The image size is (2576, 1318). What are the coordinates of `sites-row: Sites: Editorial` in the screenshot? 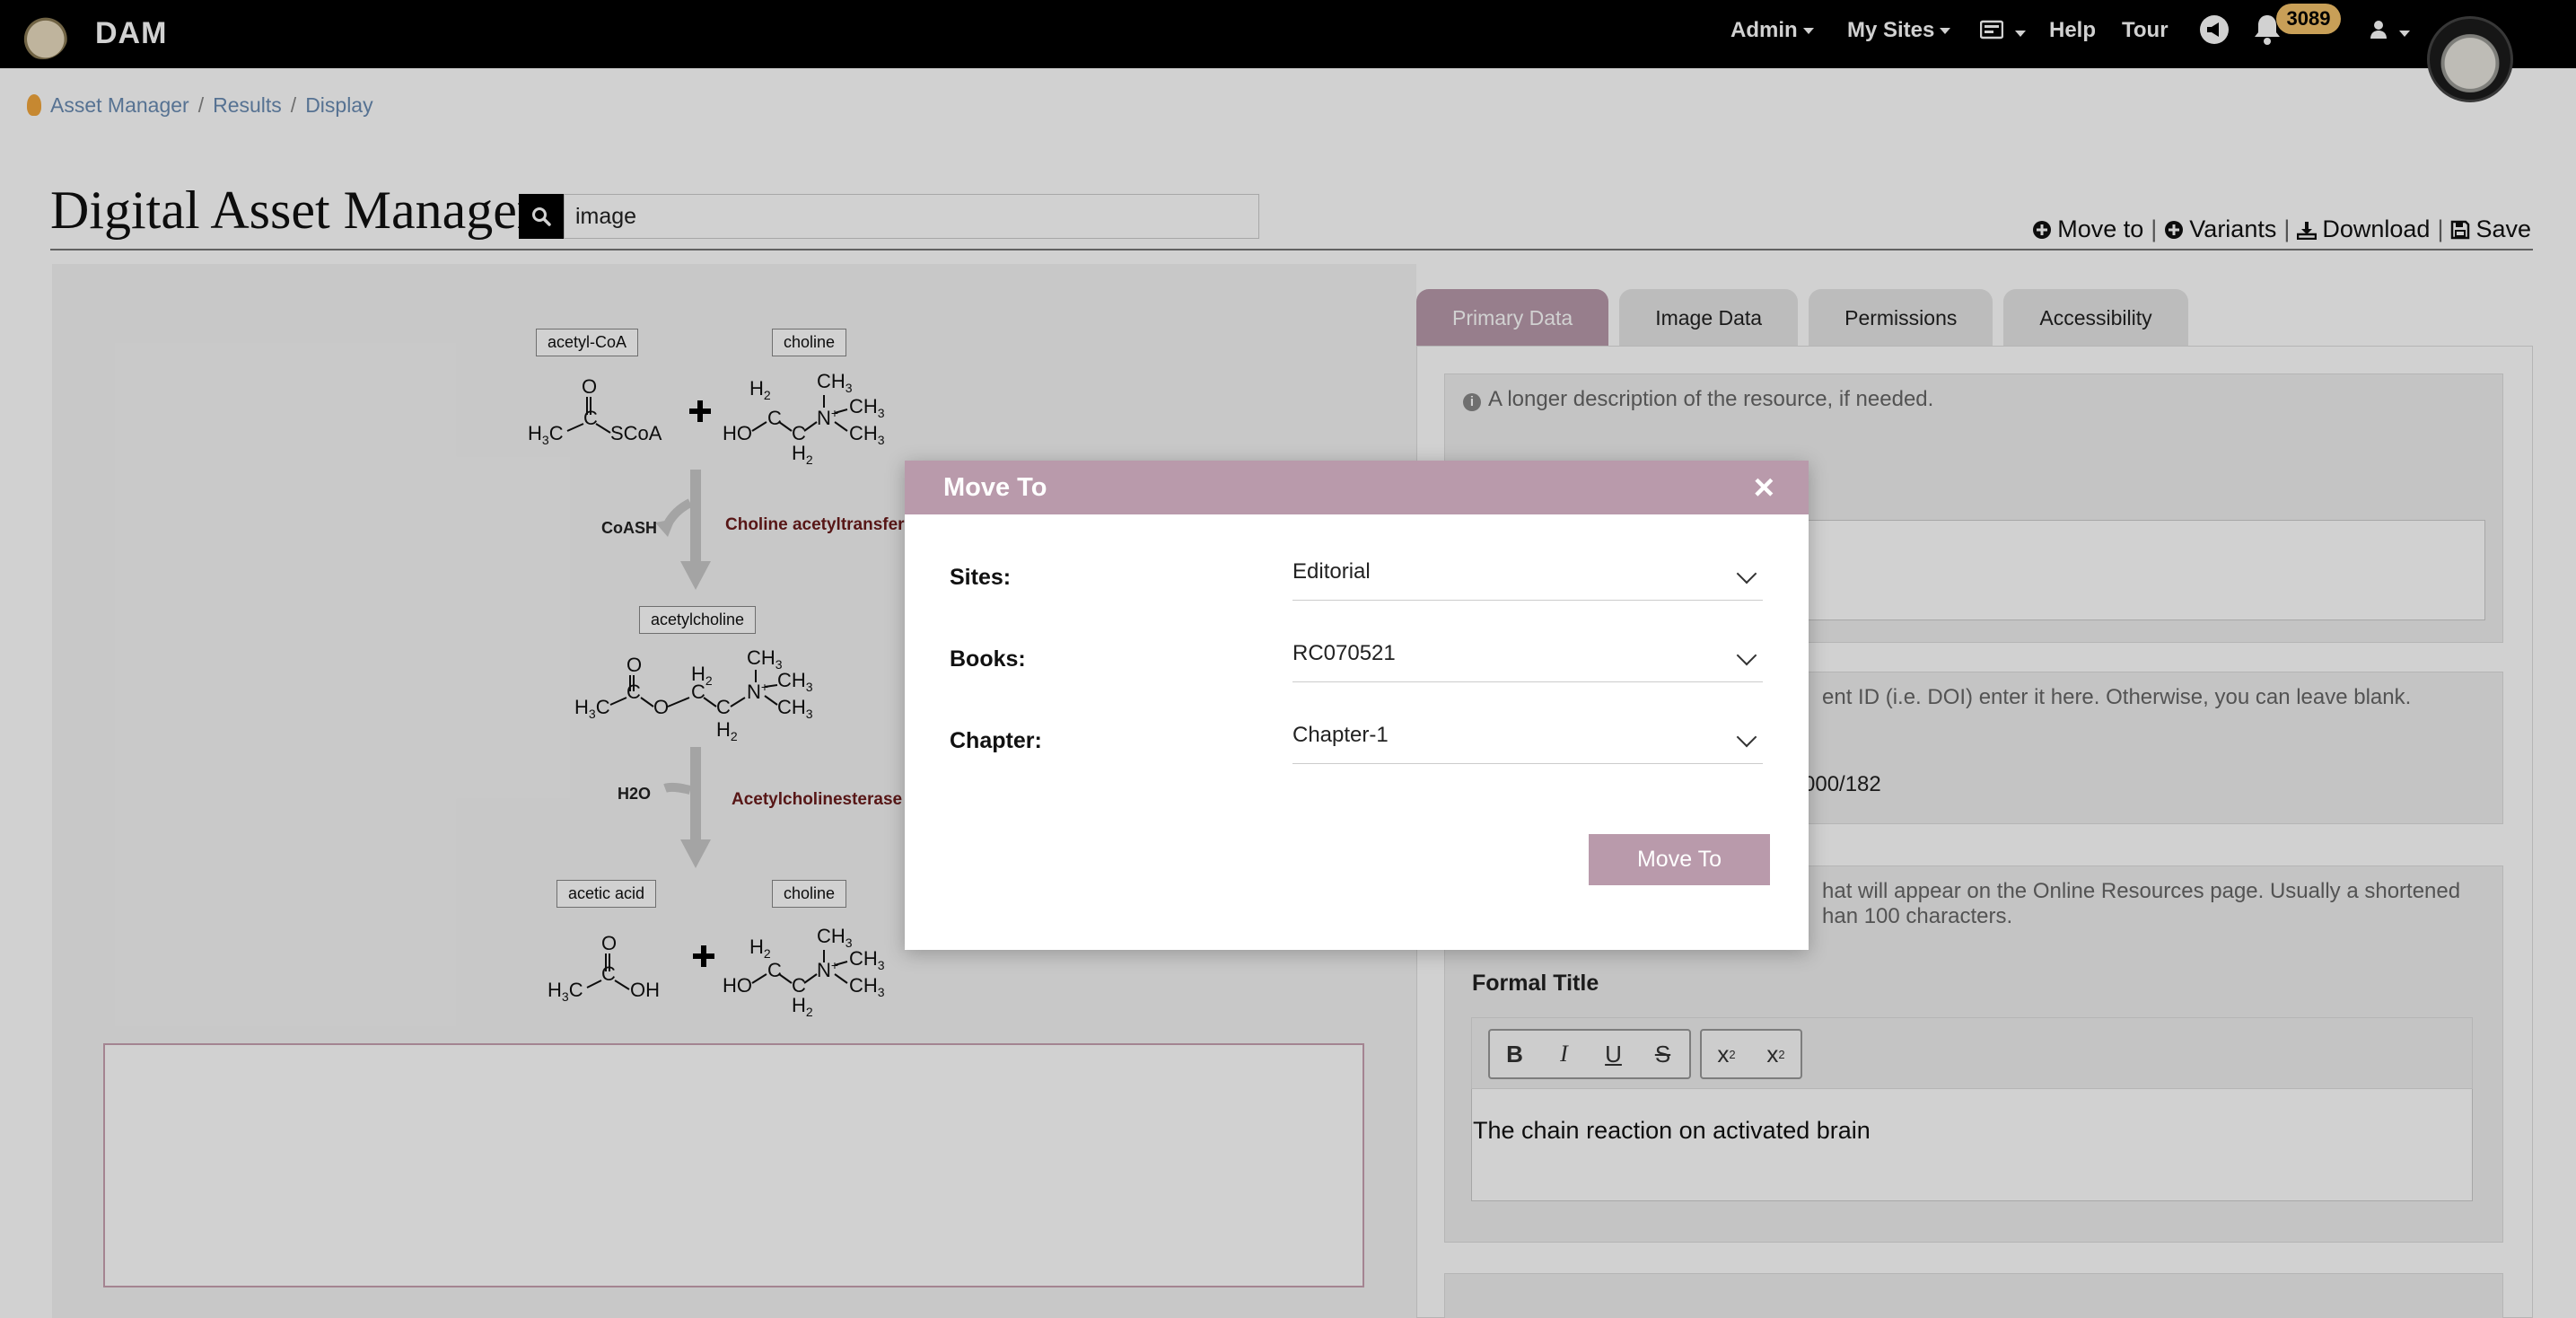 It's located at (1356, 577).